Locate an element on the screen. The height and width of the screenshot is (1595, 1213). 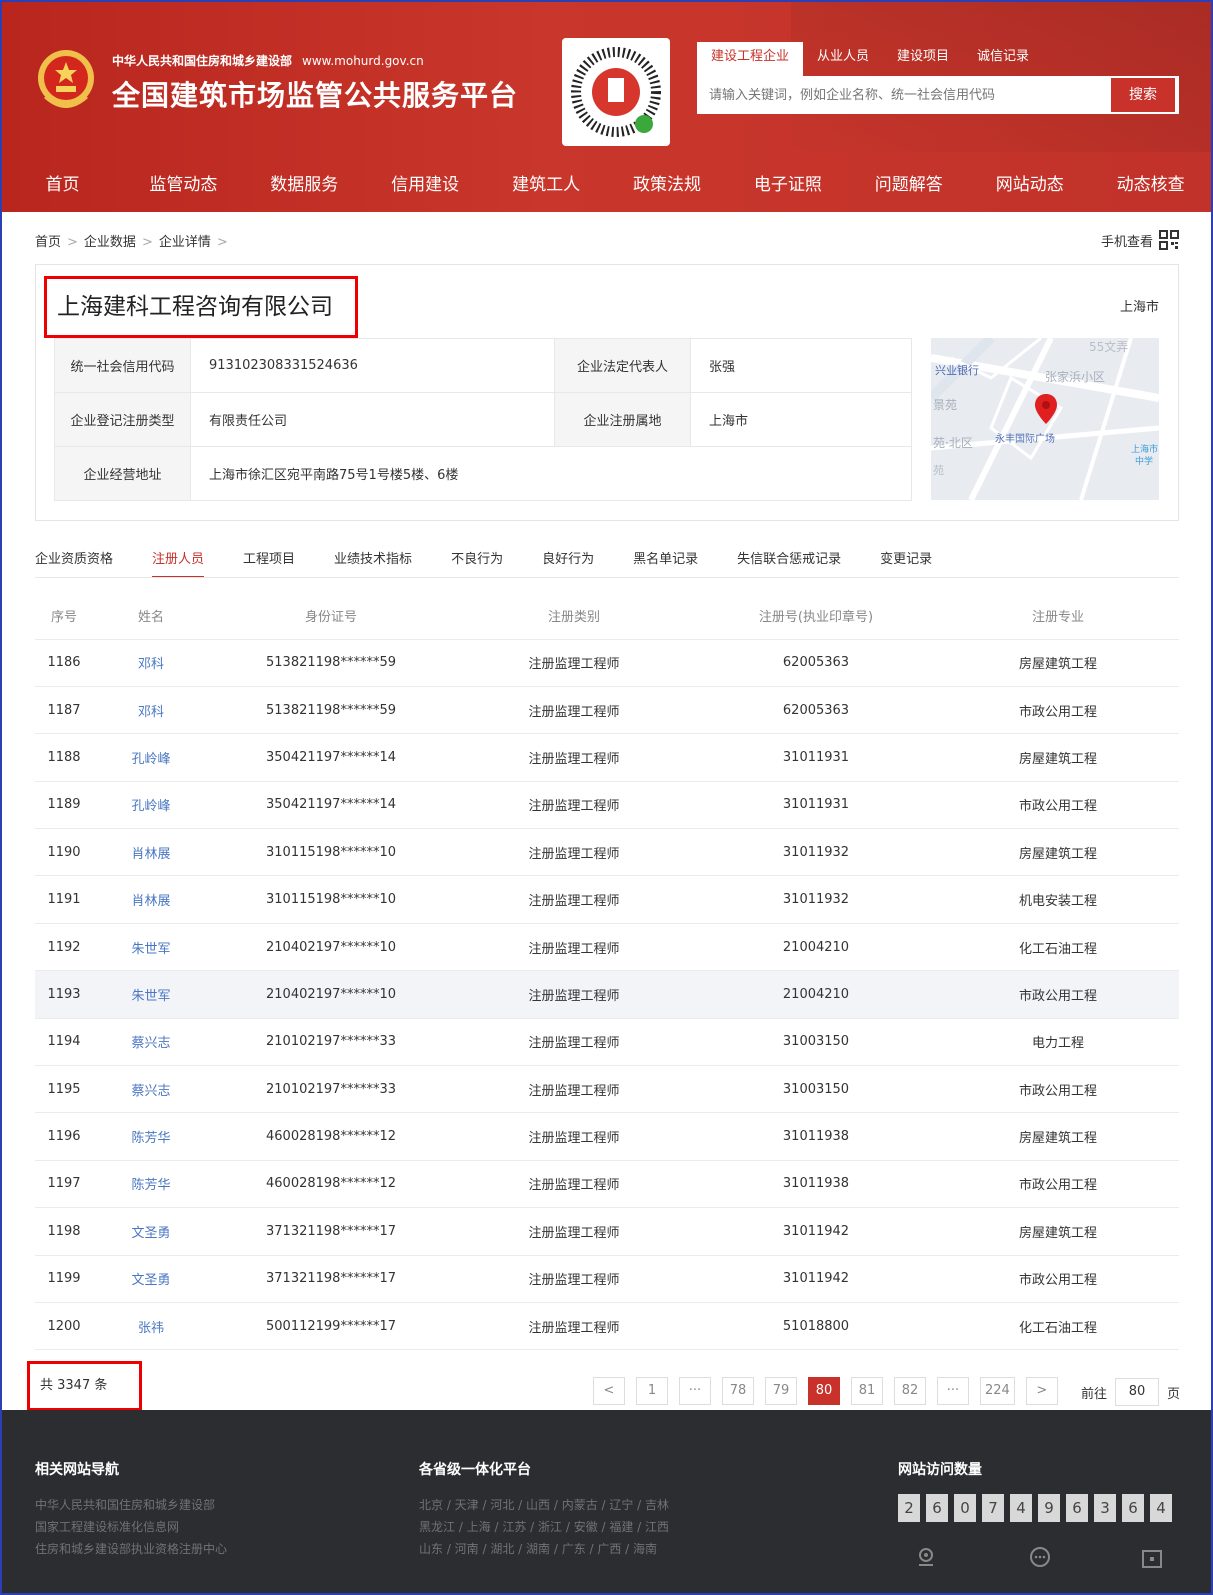
search-tab-company: 建设工程企业 is located at coordinates (750, 59).